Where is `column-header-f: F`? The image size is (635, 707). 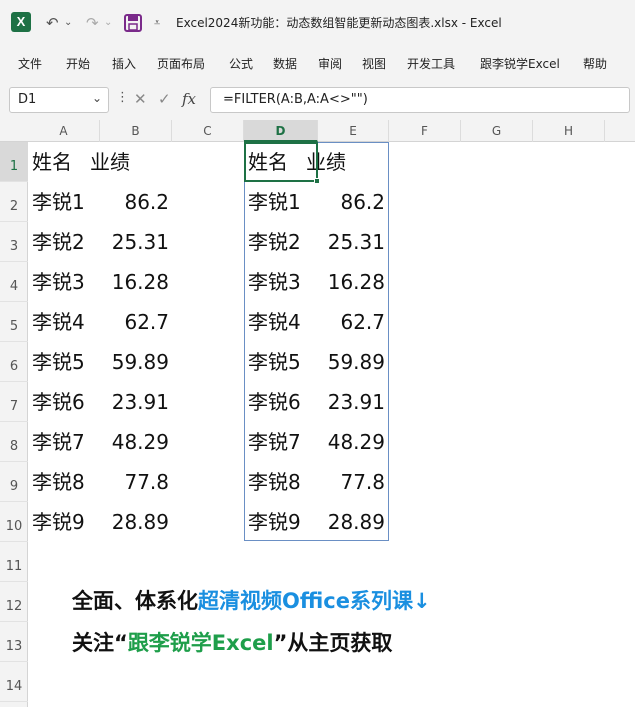
column-header-f: F is located at coordinates (425, 131).